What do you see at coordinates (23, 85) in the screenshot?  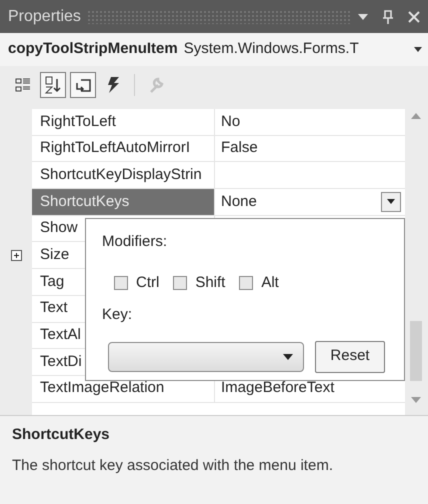 I see `categorized-icon` at bounding box center [23, 85].